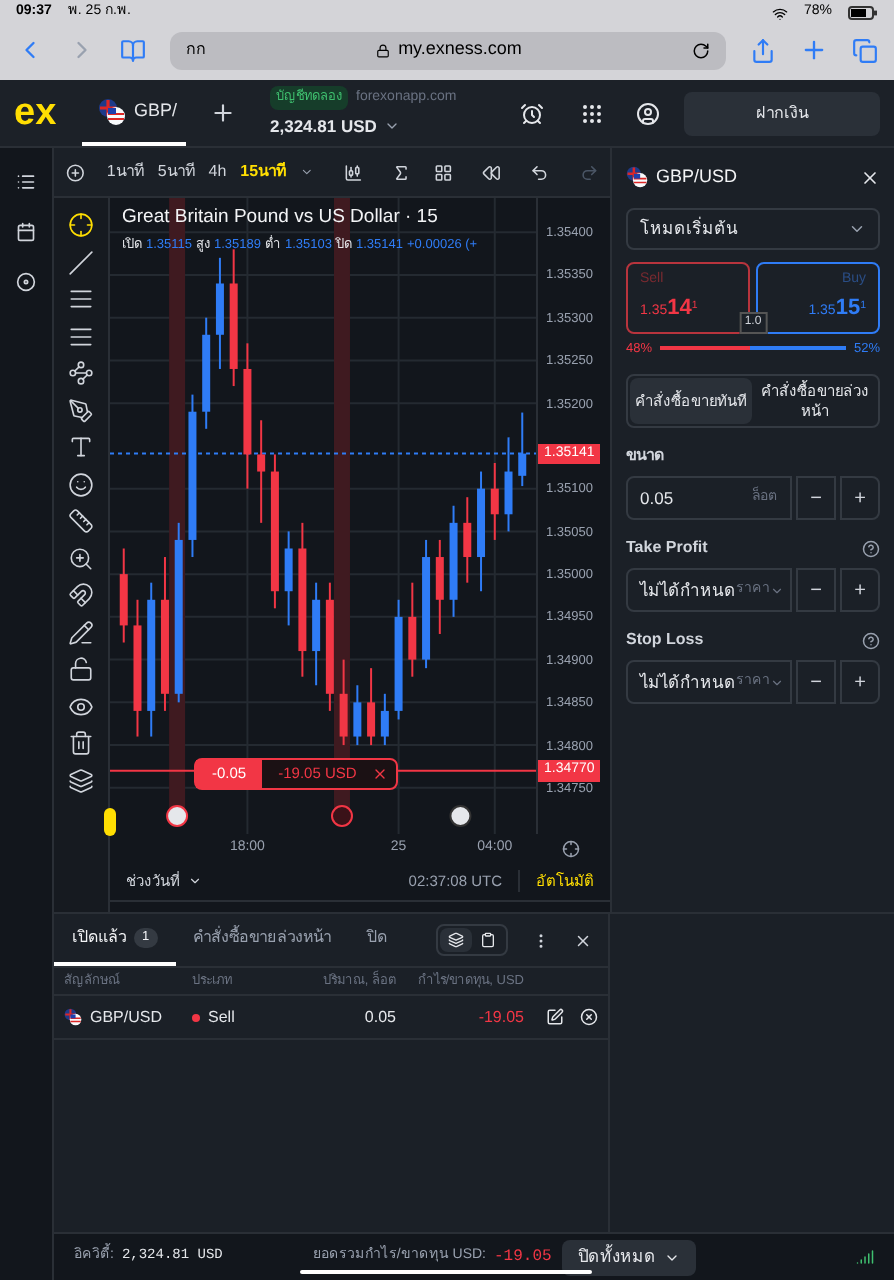  Describe the element at coordinates (688, 590) in the screenshot. I see `field-value: ไม่ได้กำหนด` at that location.